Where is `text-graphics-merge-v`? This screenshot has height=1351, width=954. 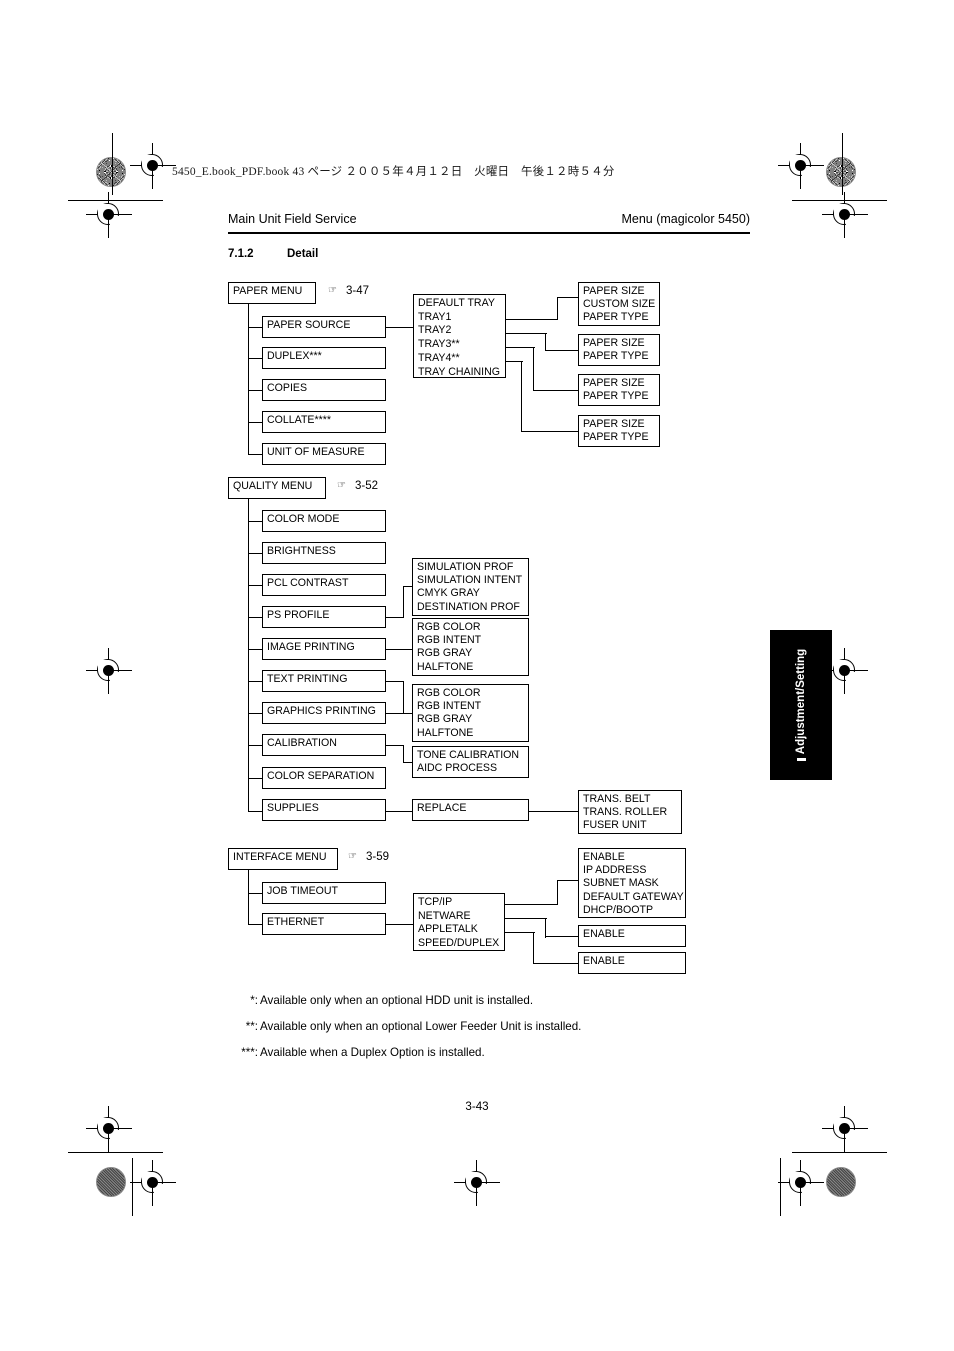
text-graphics-merge-v is located at coordinates (404, 697).